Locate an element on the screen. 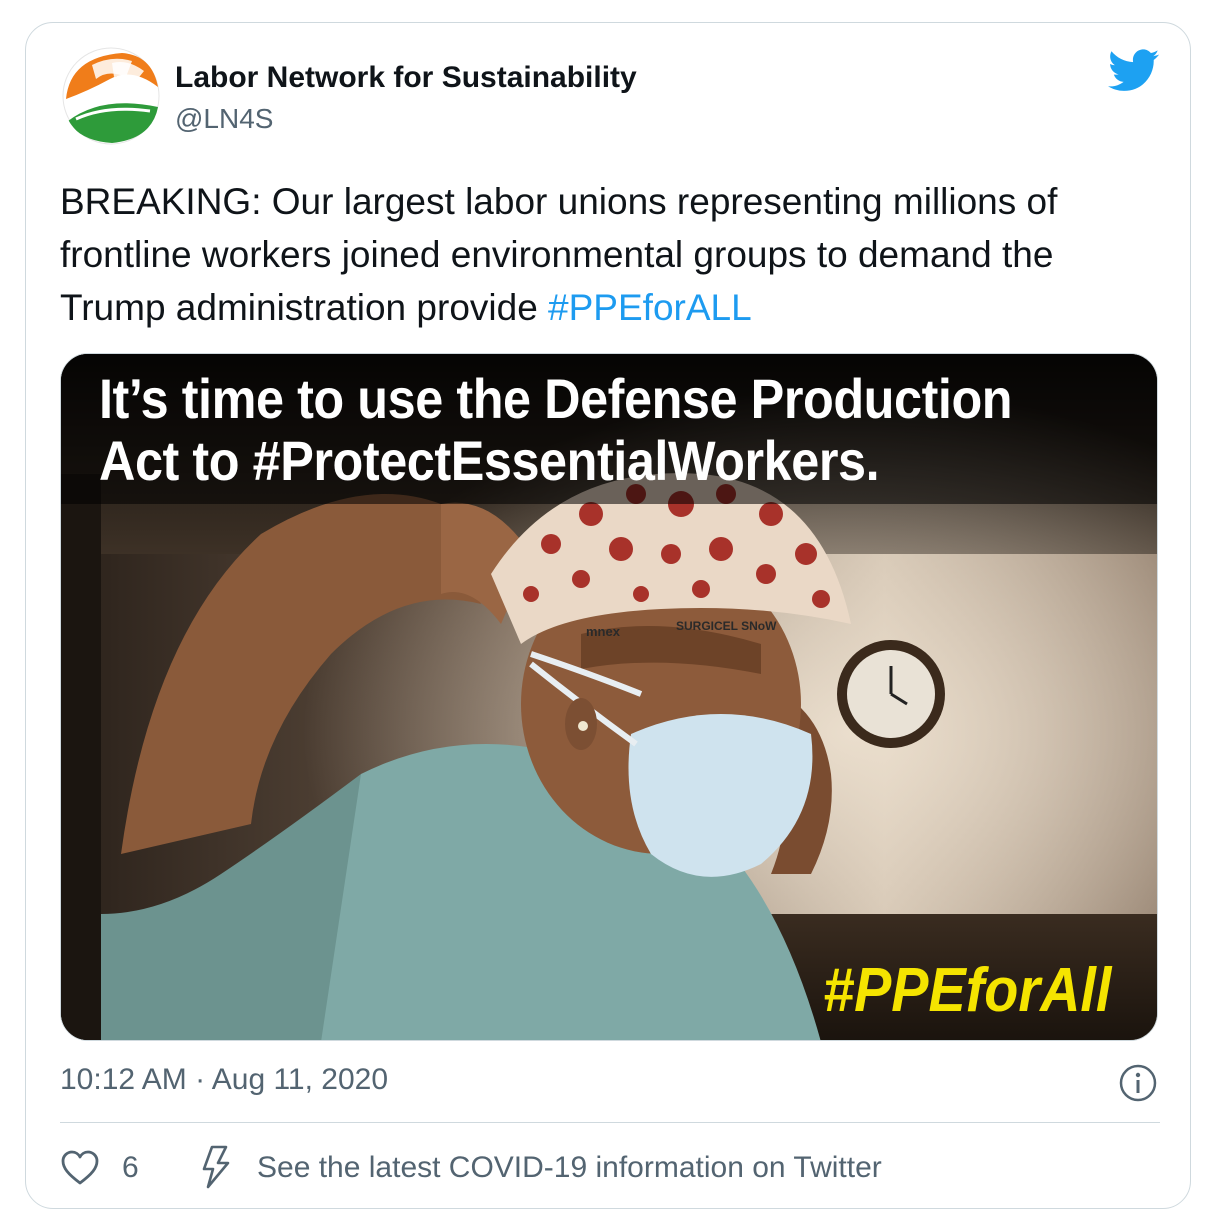  media-headline-line1: It’s time to use the Defense Production is located at coordinates (556, 398).